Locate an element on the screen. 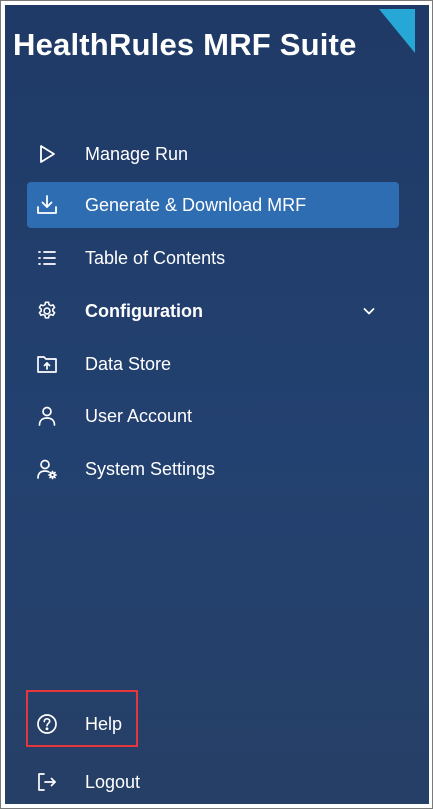 The width and height of the screenshot is (433, 809). nav-item-logout: Logout is located at coordinates (213, 781).